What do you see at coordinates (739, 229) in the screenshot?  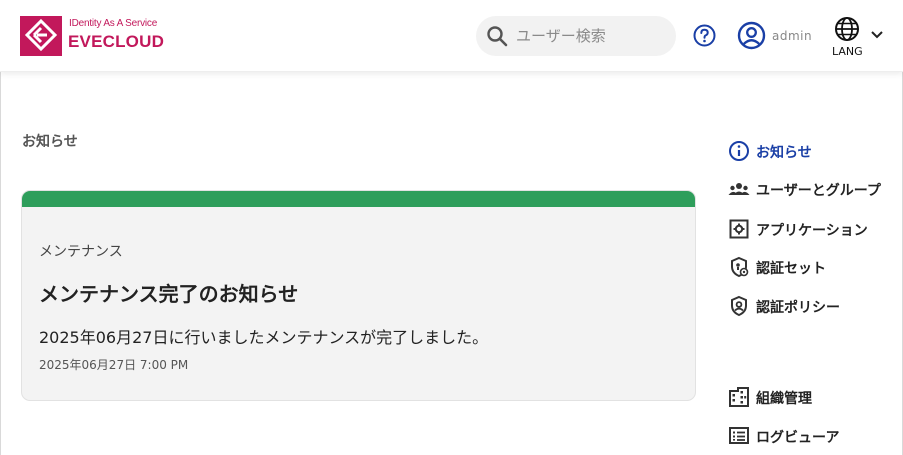 I see `application-icon` at bounding box center [739, 229].